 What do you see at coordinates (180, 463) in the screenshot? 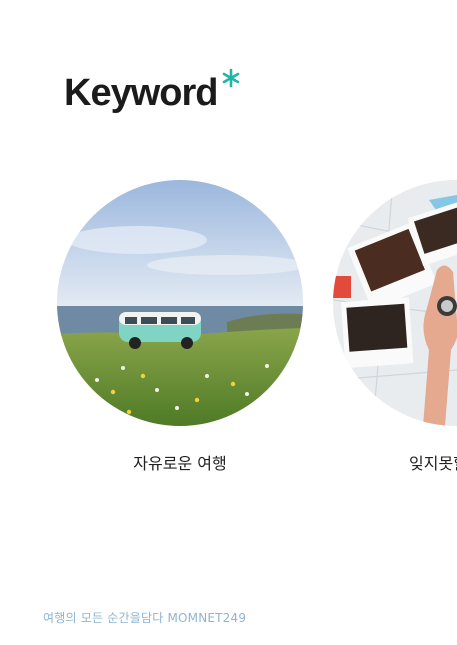
I see `card-caption: 자유로운 여행` at bounding box center [180, 463].